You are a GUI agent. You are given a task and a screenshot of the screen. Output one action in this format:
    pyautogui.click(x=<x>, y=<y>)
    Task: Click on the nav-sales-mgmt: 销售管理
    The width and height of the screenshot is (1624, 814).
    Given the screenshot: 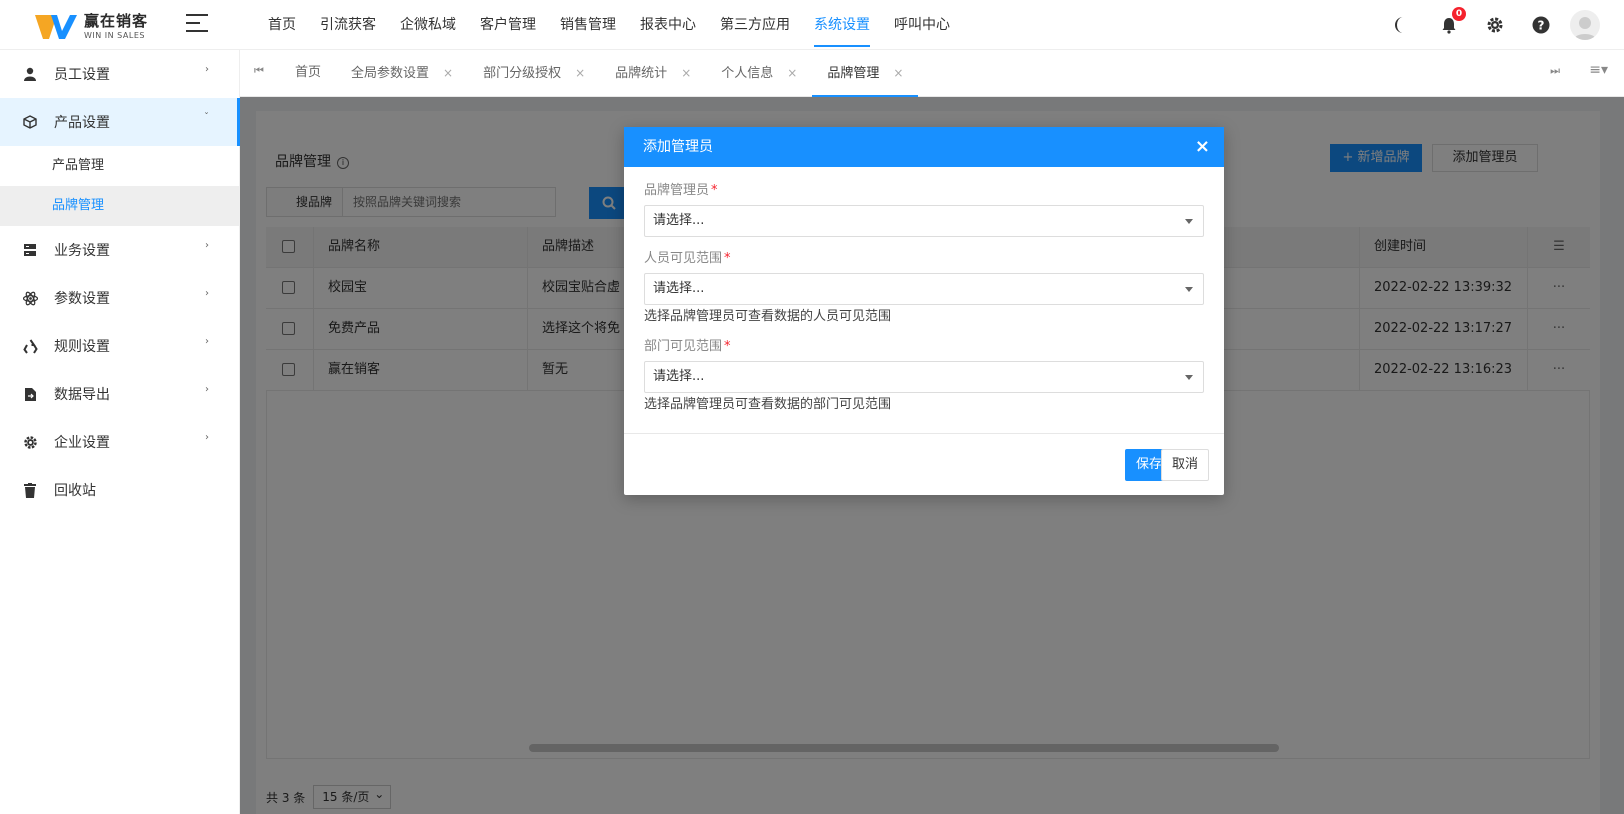 What is the action you would take?
    pyautogui.click(x=588, y=25)
    